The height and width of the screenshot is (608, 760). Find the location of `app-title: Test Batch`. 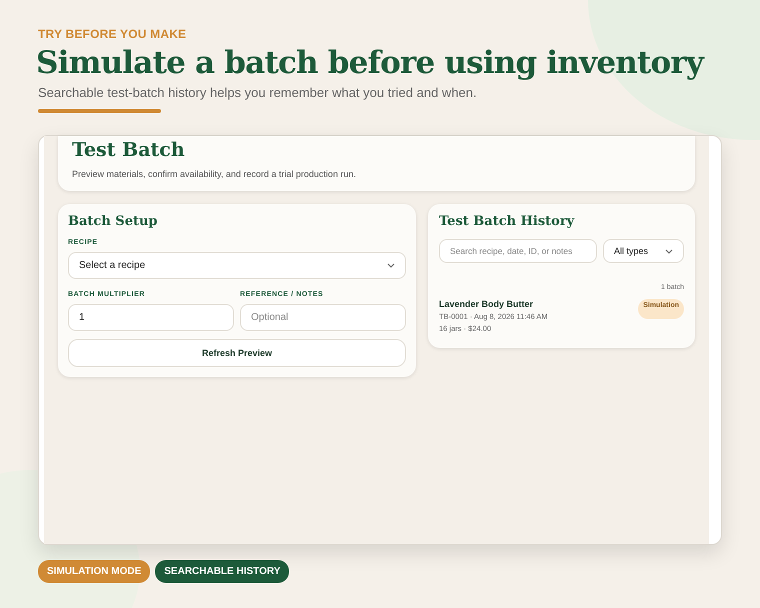

app-title: Test Batch is located at coordinates (129, 150).